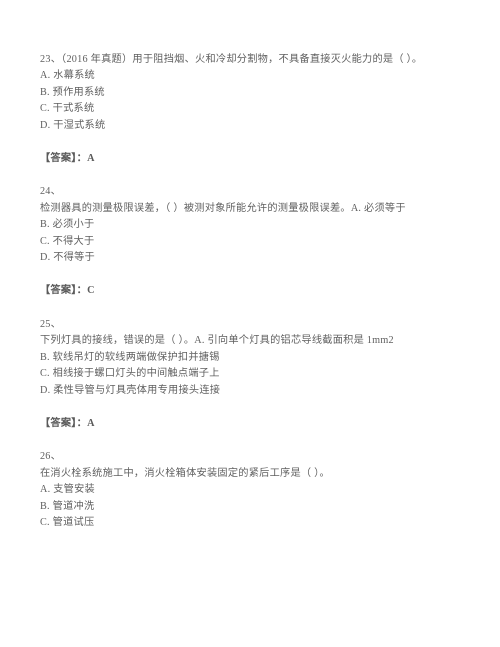 This screenshot has width=500, height=647. I want to click on question-23-answer: 【答案】：A, so click(67, 159).